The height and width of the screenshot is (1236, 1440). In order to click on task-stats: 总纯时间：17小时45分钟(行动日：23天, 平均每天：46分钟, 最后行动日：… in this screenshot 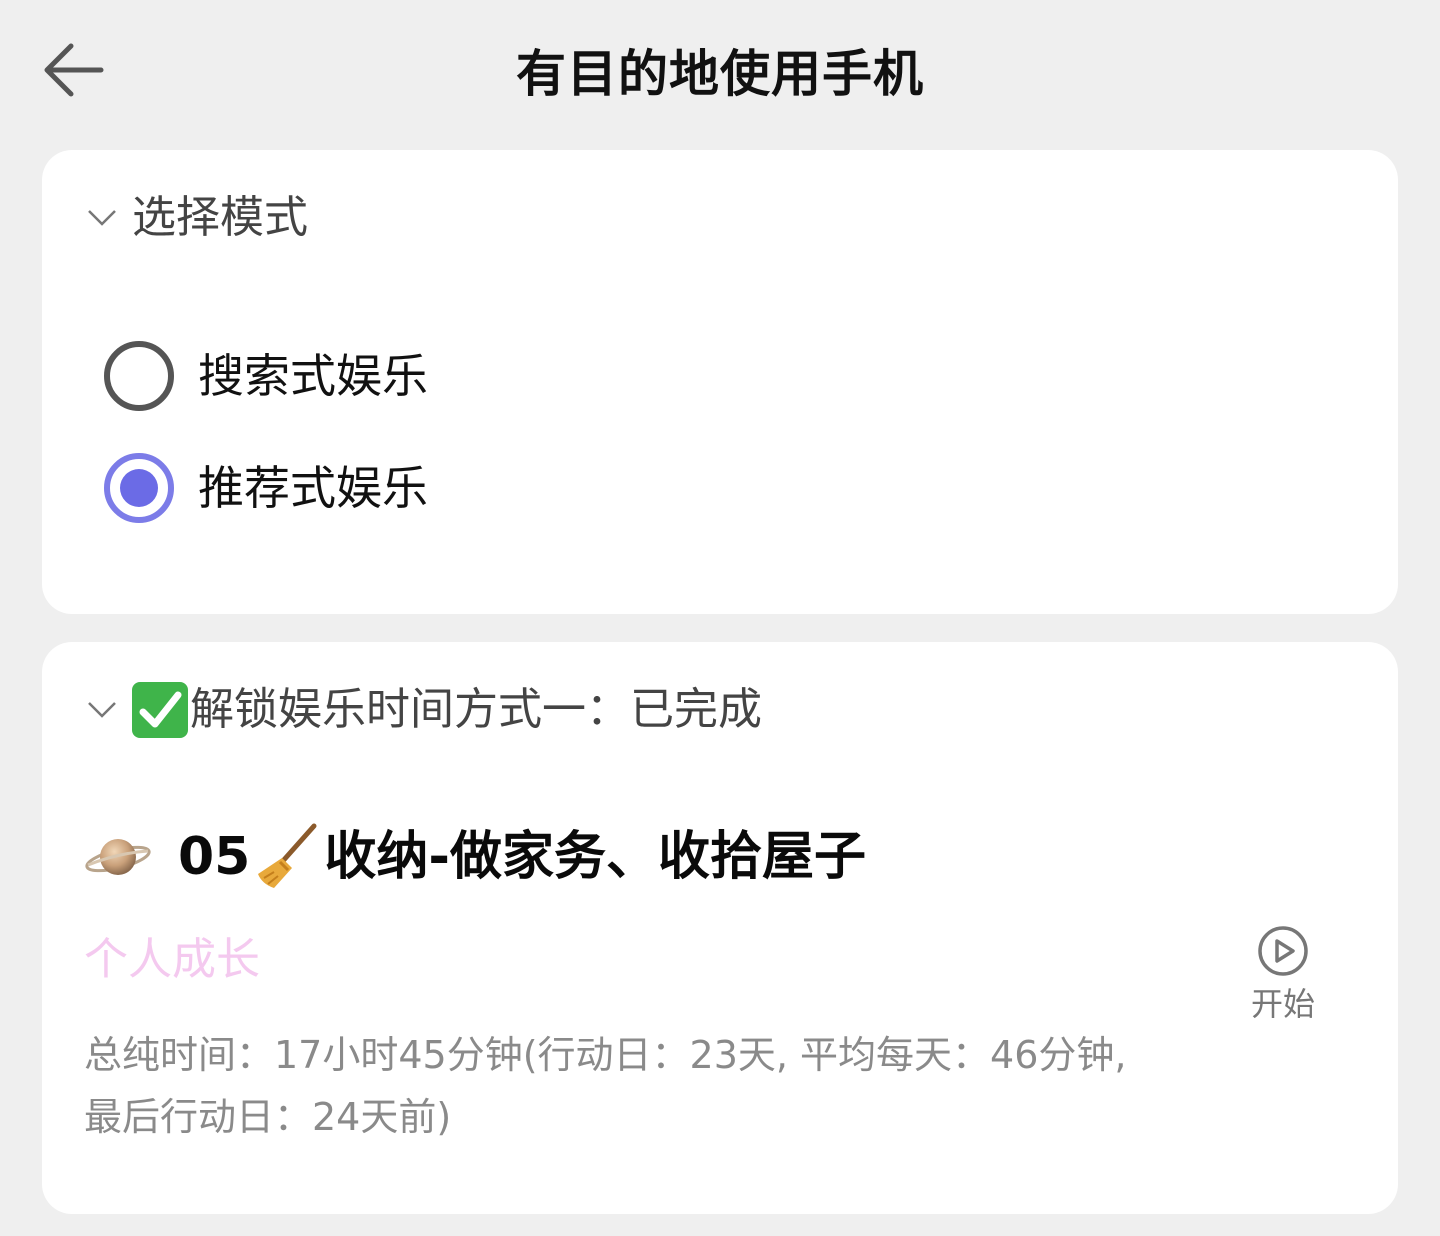, I will do `click(634, 1086)`.